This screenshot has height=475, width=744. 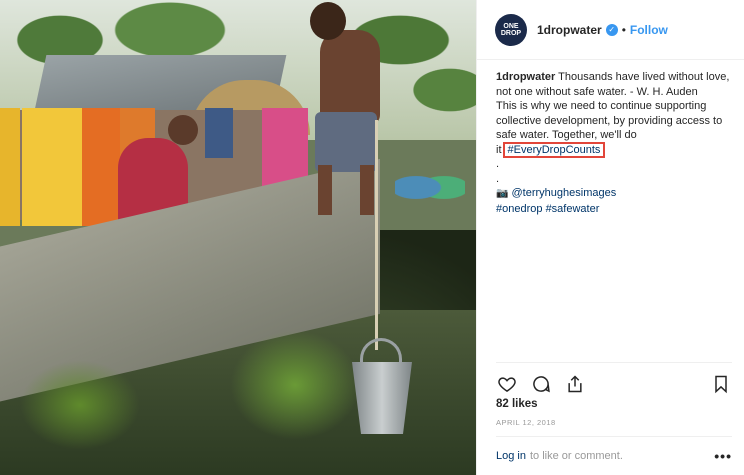 I want to click on post-header: ONE DROP 1dropwater ✓ • Follow, so click(x=610, y=30).